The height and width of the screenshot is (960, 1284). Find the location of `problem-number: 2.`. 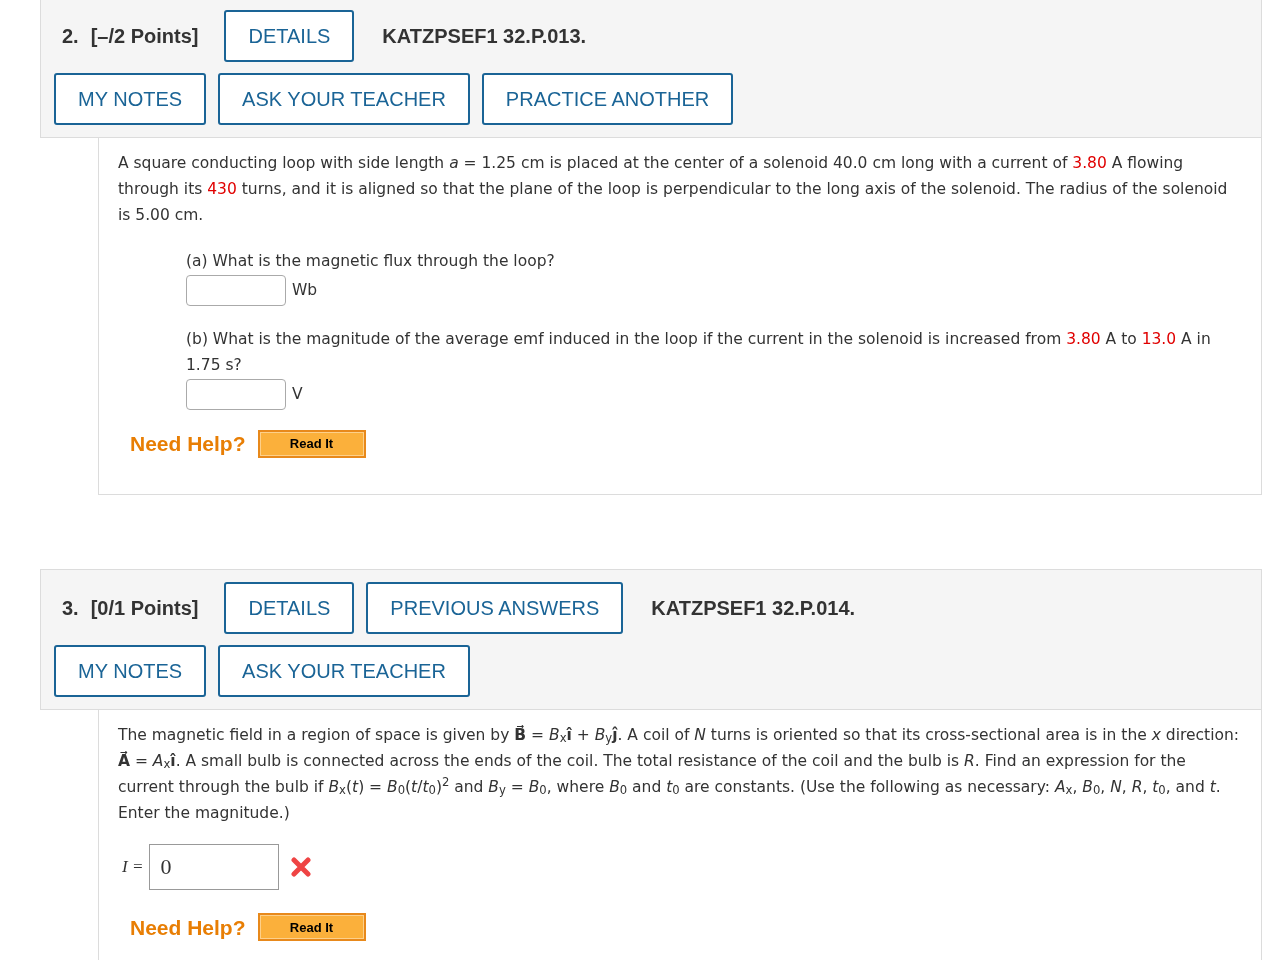

problem-number: 2. is located at coordinates (70, 36).